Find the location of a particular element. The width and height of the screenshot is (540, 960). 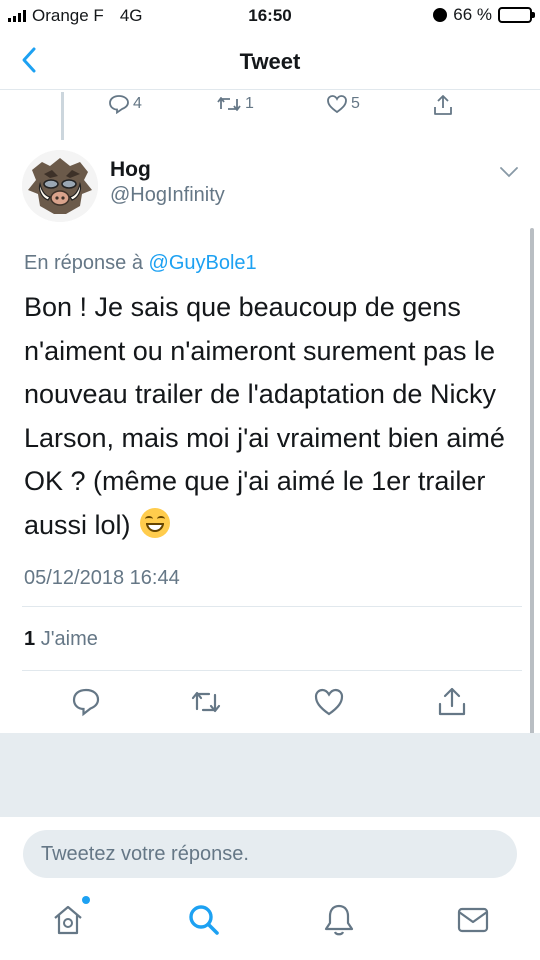

reply-mention-link: @GuyBole1 is located at coordinates (203, 263).